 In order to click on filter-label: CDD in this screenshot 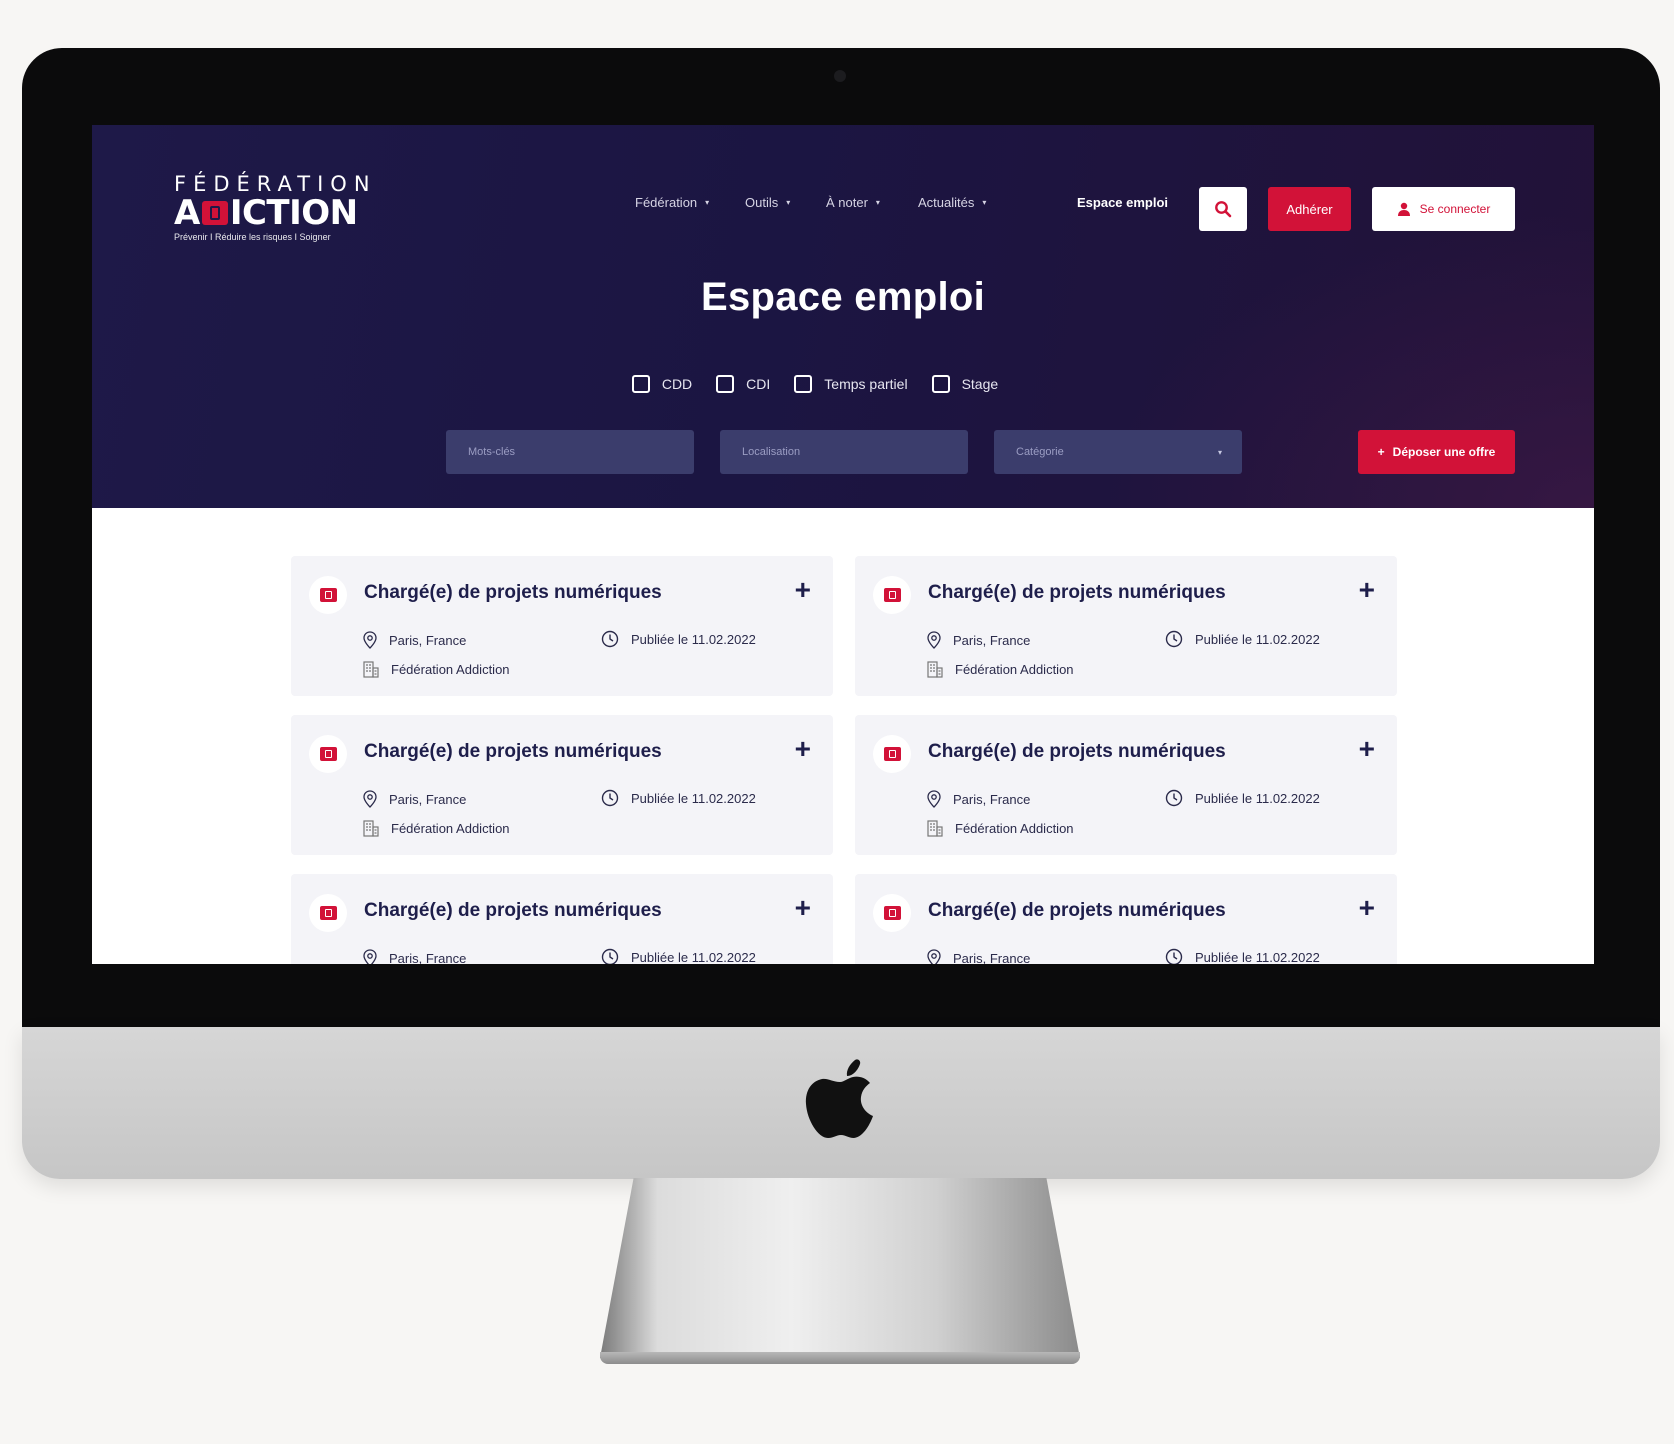, I will do `click(677, 384)`.